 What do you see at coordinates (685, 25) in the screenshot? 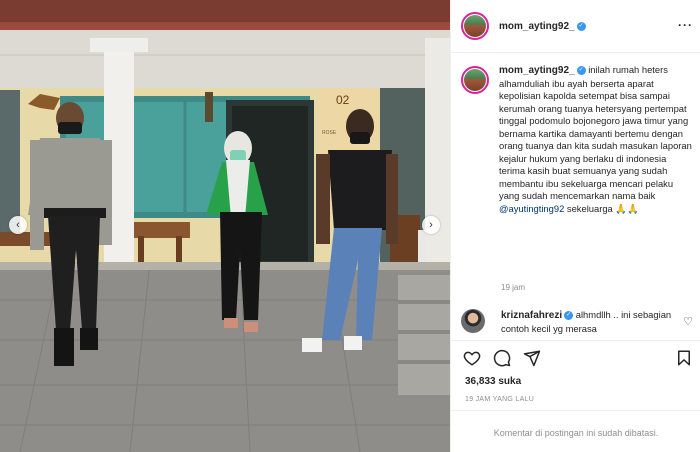
I see `more-options-icon: ···` at bounding box center [685, 25].